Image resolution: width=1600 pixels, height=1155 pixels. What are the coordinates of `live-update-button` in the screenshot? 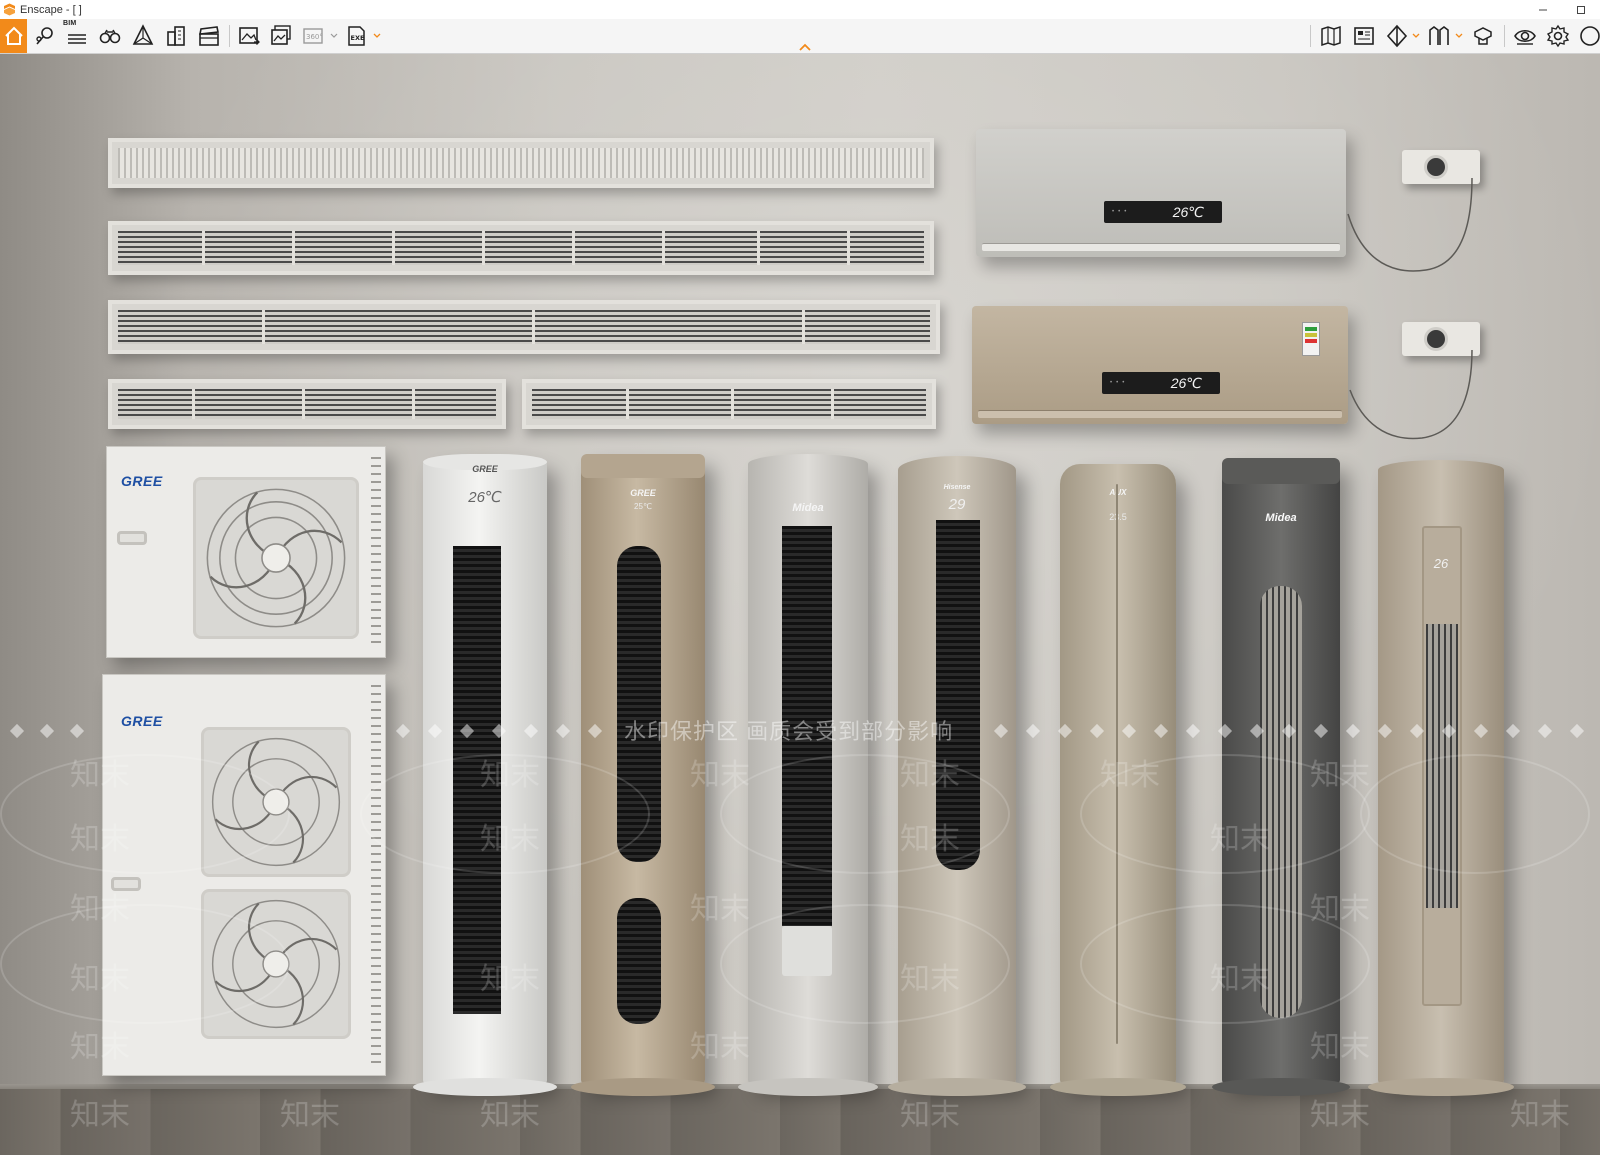 It's located at (45, 36).